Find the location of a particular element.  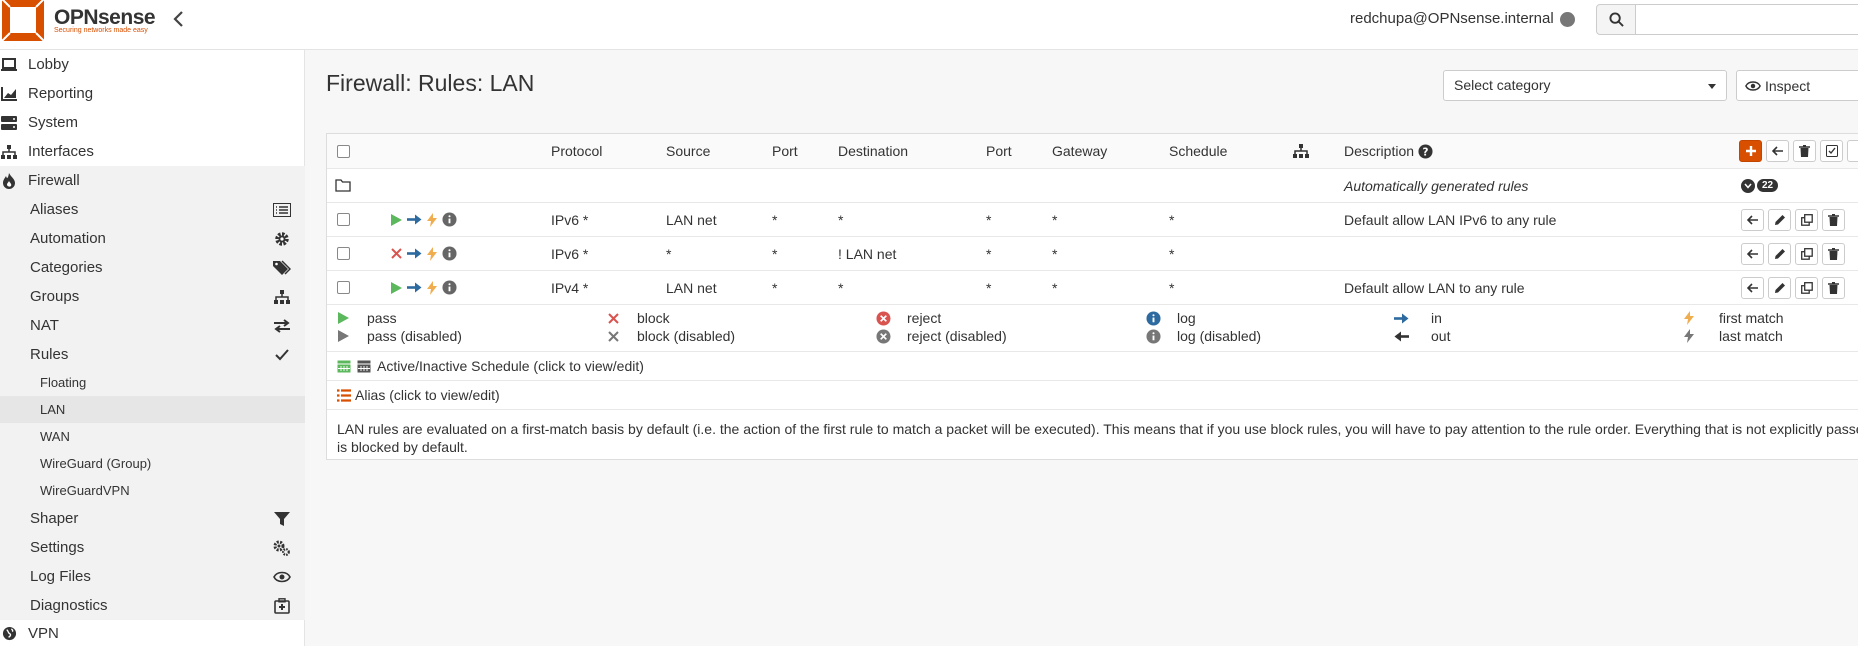

enable-selected-button is located at coordinates (1831, 151).